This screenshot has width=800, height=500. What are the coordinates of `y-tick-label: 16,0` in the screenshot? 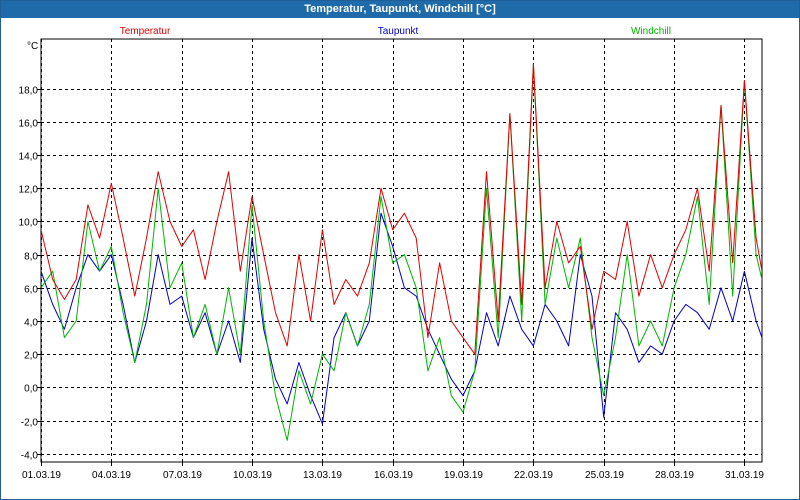 It's located at (29, 124).